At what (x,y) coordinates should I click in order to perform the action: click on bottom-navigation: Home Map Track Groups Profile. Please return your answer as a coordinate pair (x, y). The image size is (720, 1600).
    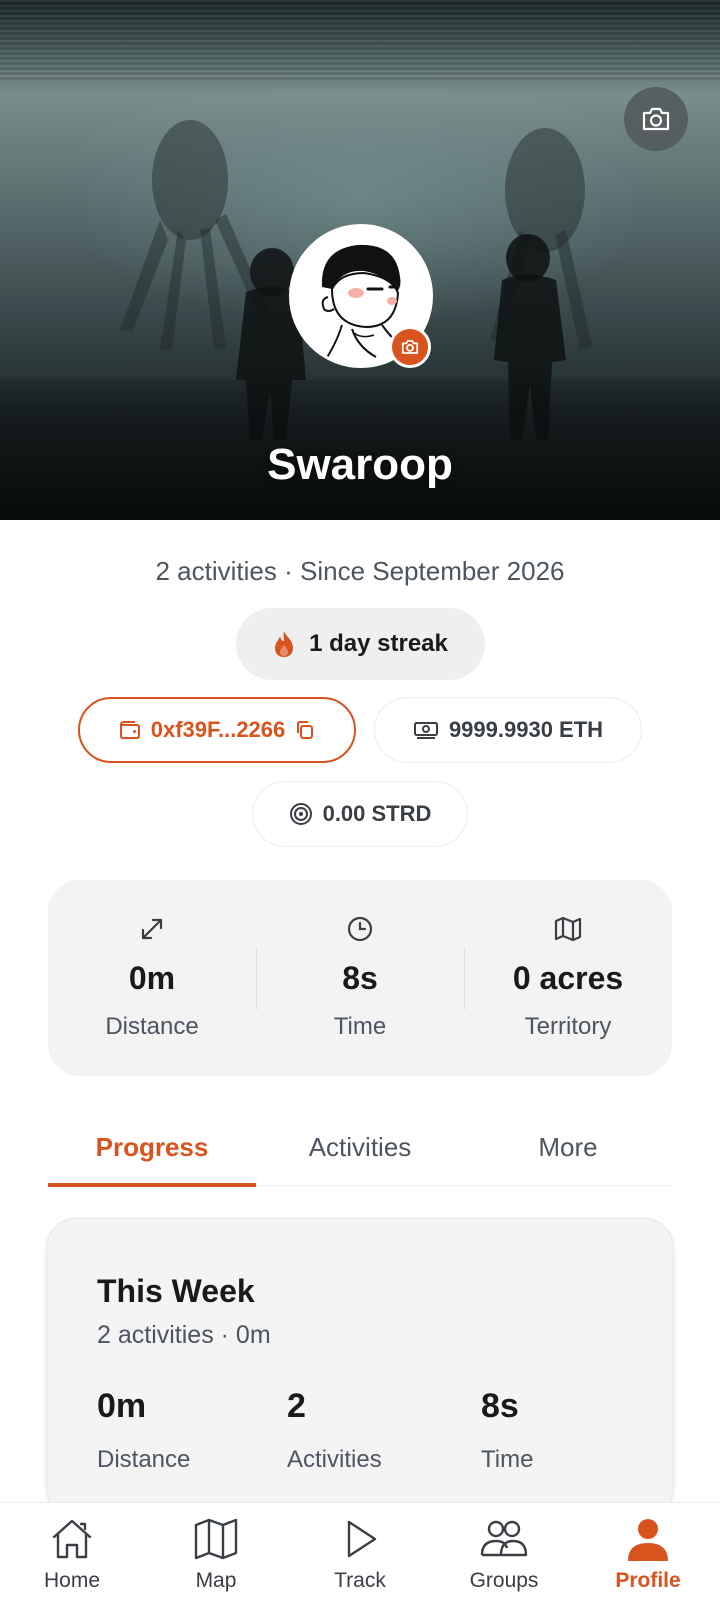
    Looking at the image, I should click on (360, 1551).